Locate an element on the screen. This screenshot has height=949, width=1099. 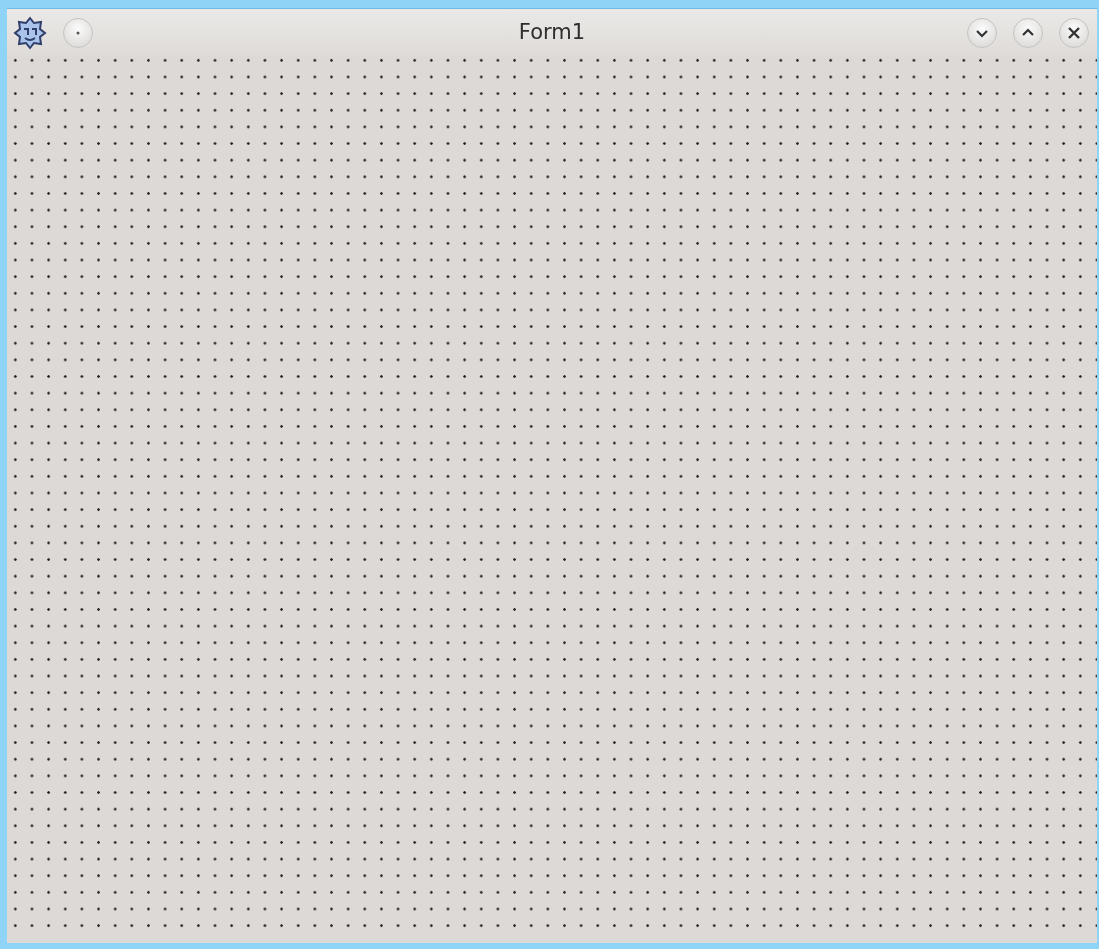
dot-icon is located at coordinates (78, 32).